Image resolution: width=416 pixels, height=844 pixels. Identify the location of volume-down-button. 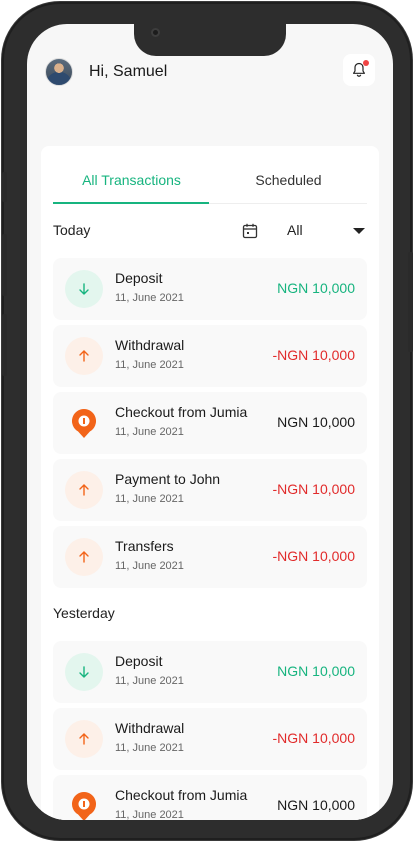
(4, 345).